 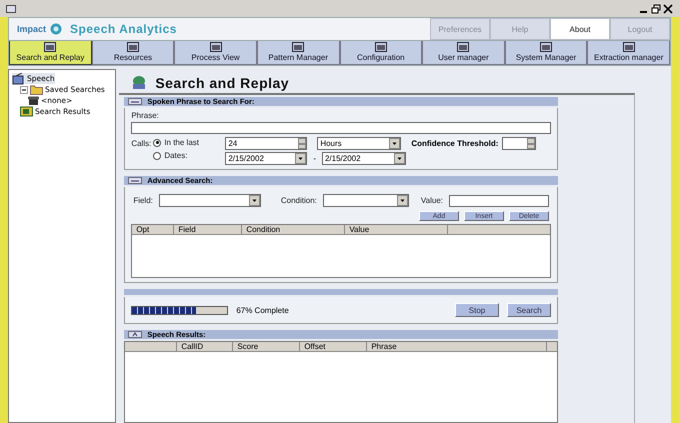 What do you see at coordinates (381, 53) in the screenshot?
I see `toolbar-tab: Configuration` at bounding box center [381, 53].